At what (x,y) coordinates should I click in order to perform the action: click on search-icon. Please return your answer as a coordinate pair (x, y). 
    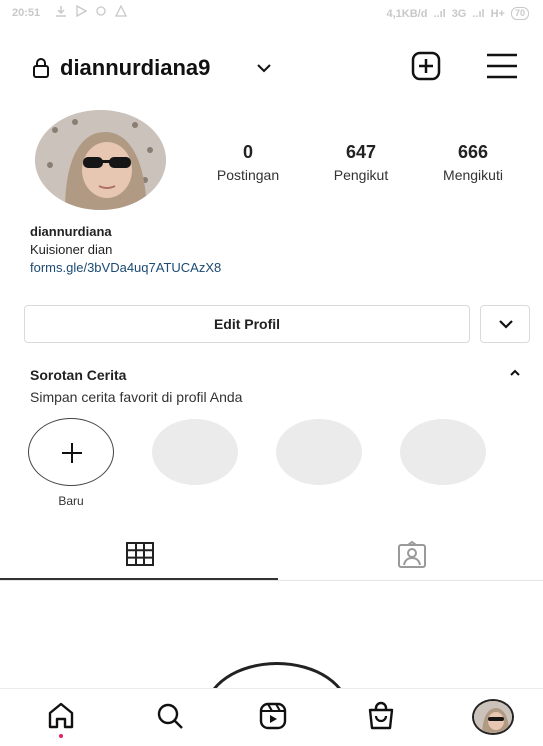
    Looking at the image, I should click on (170, 716).